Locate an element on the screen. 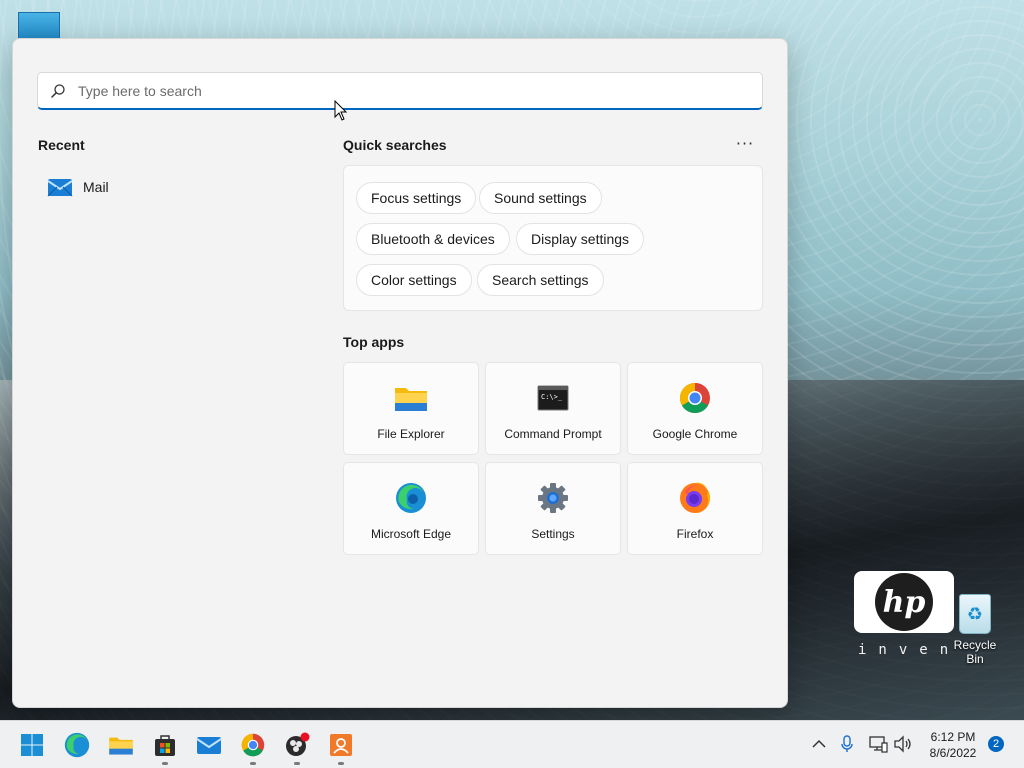 Image resolution: width=1024 pixels, height=768 pixels. folder-icon is located at coordinates (411, 398).